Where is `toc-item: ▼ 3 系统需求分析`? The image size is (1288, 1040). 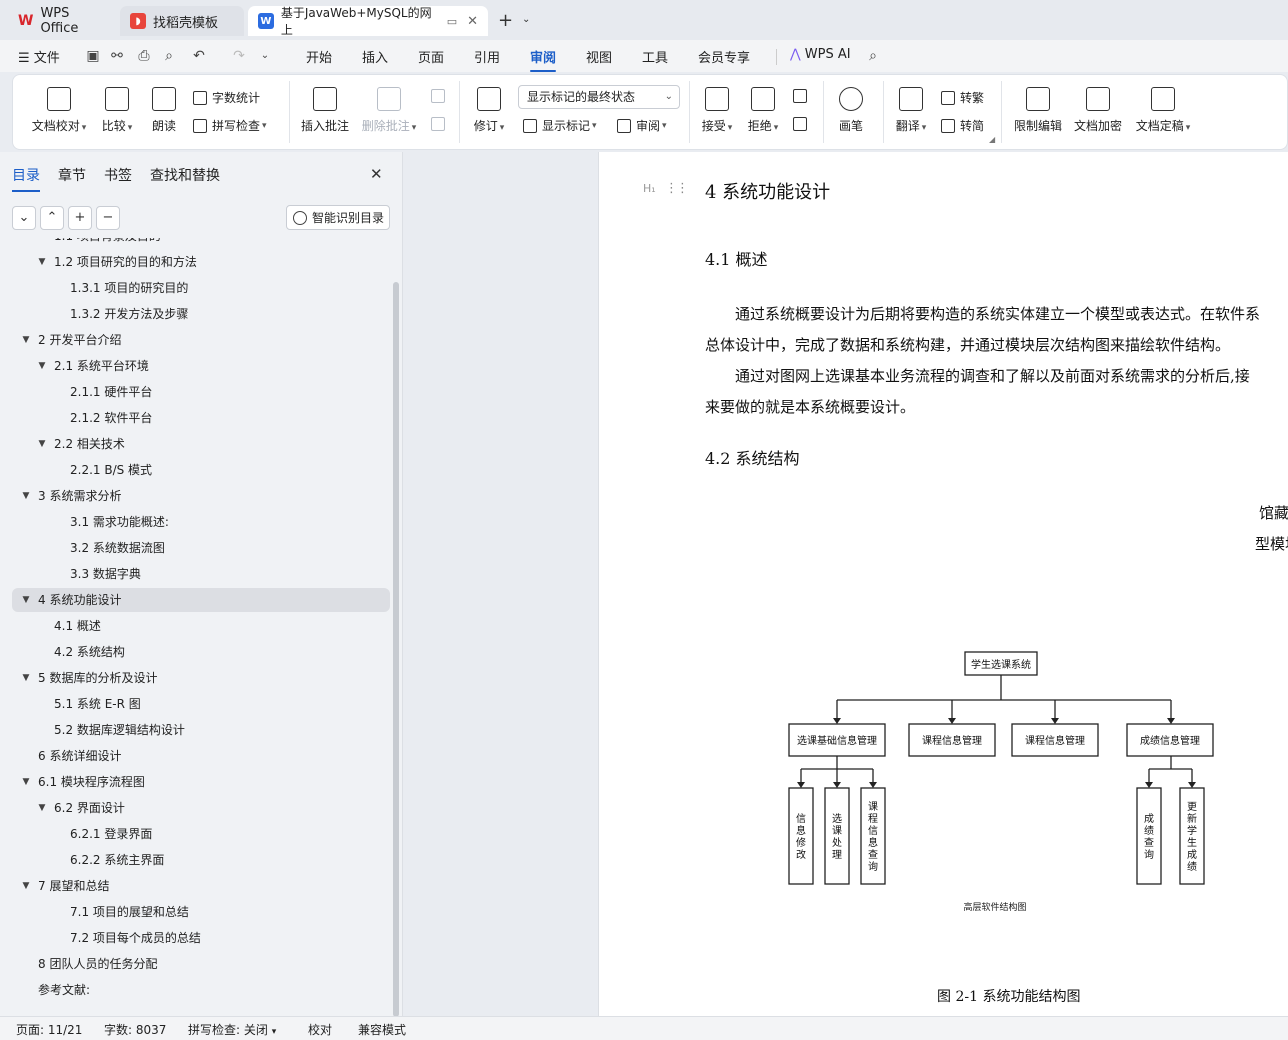
toc-item: ▼ 3 系统需求分析 is located at coordinates (201, 496).